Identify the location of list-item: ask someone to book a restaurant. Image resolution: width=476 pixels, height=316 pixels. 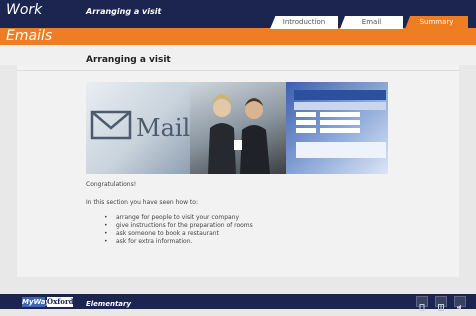
(245, 234).